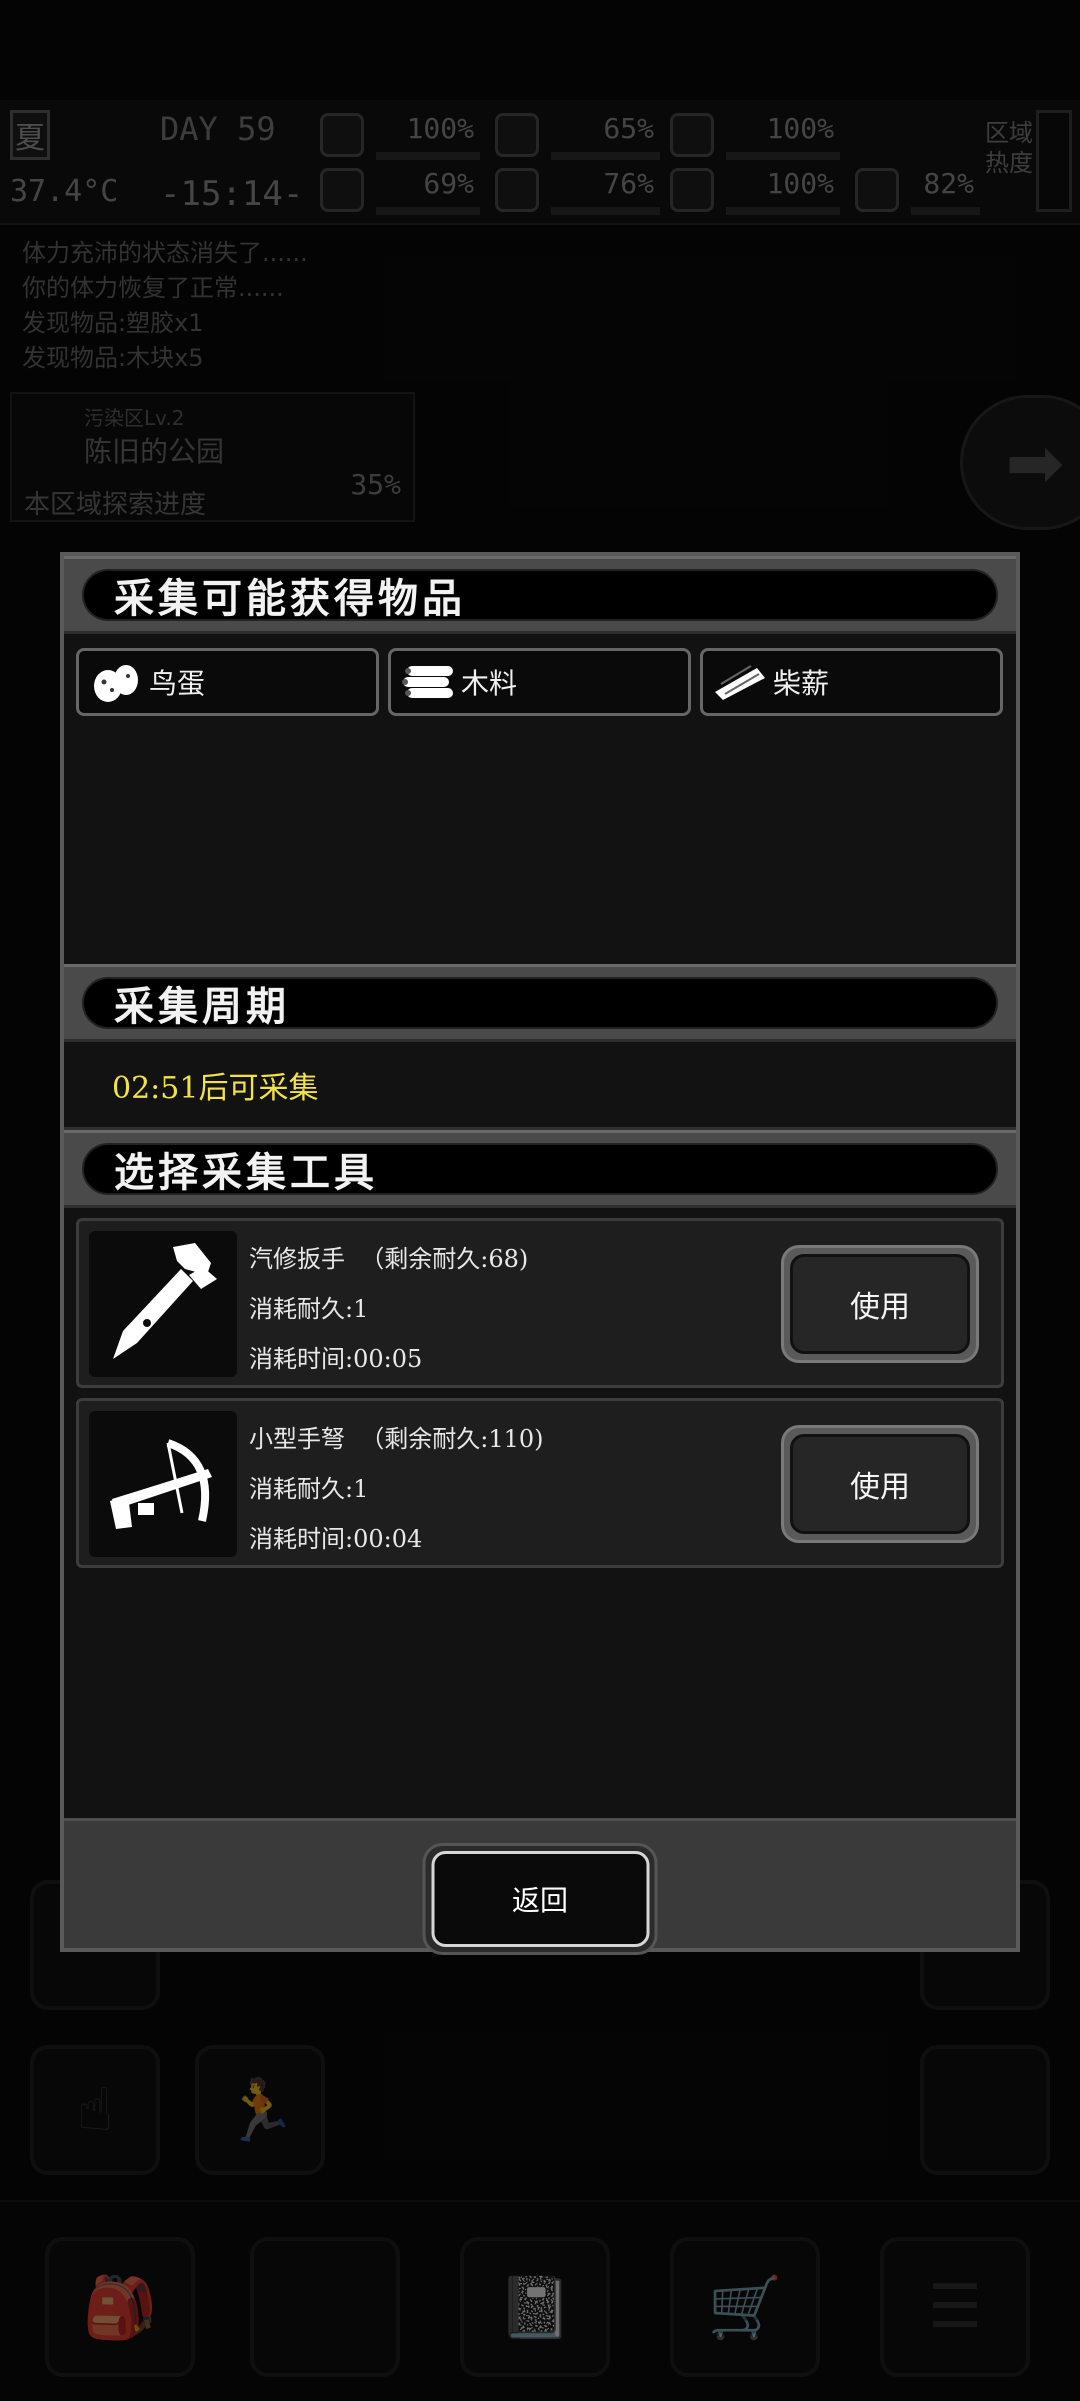 The height and width of the screenshot is (2401, 1080). Describe the element at coordinates (452, 1439) in the screenshot. I see `tool-durability: （剩余耐久:110)` at that location.